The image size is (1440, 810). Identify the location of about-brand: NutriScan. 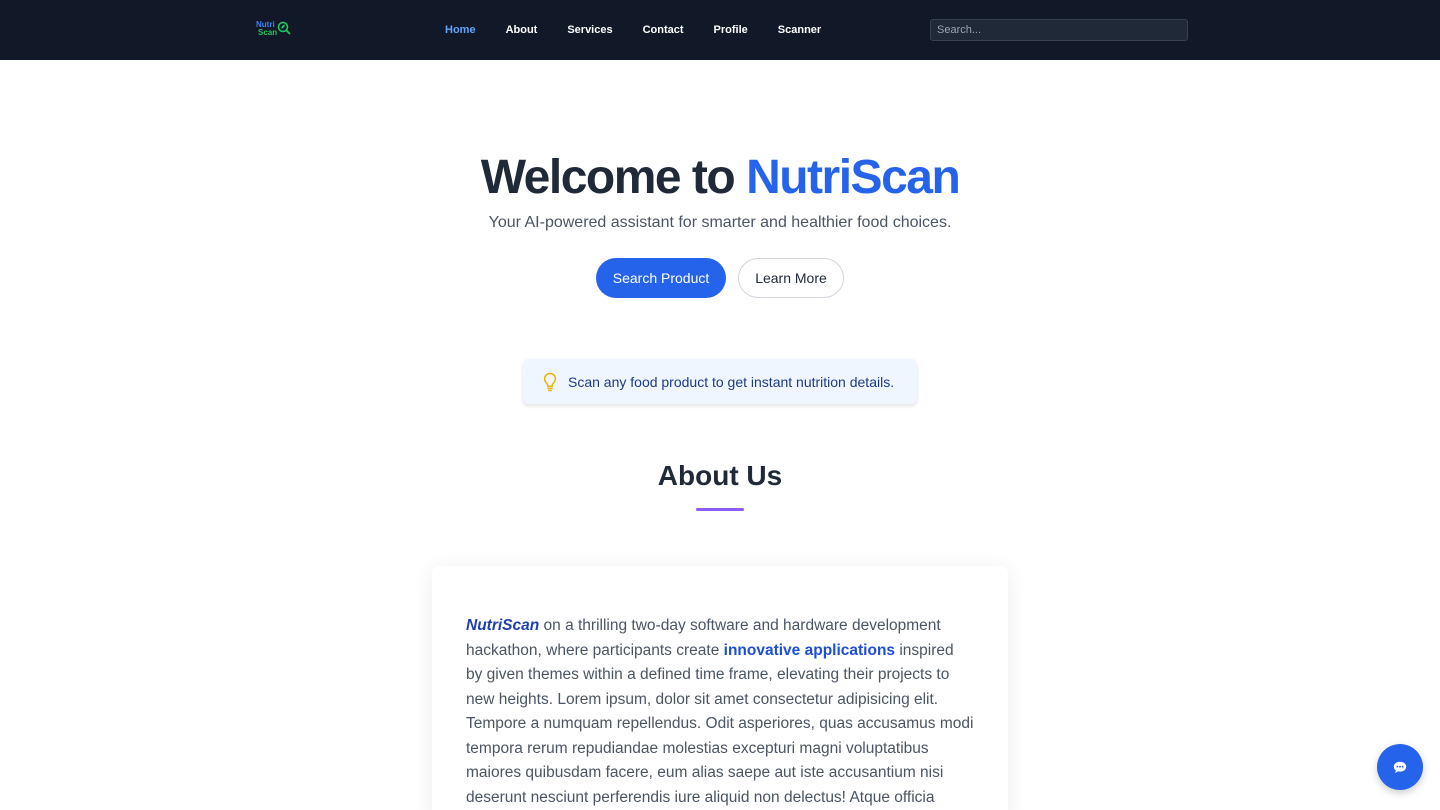
(503, 625).